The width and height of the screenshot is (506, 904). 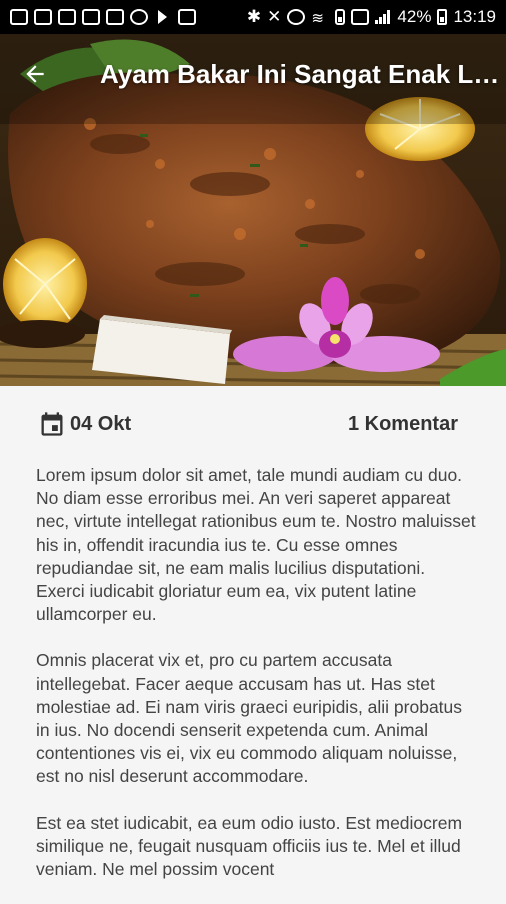 What do you see at coordinates (371, 17) in the screenshot?
I see `system-icons: ✱ ✕ ≋ 42% 13:19` at bounding box center [371, 17].